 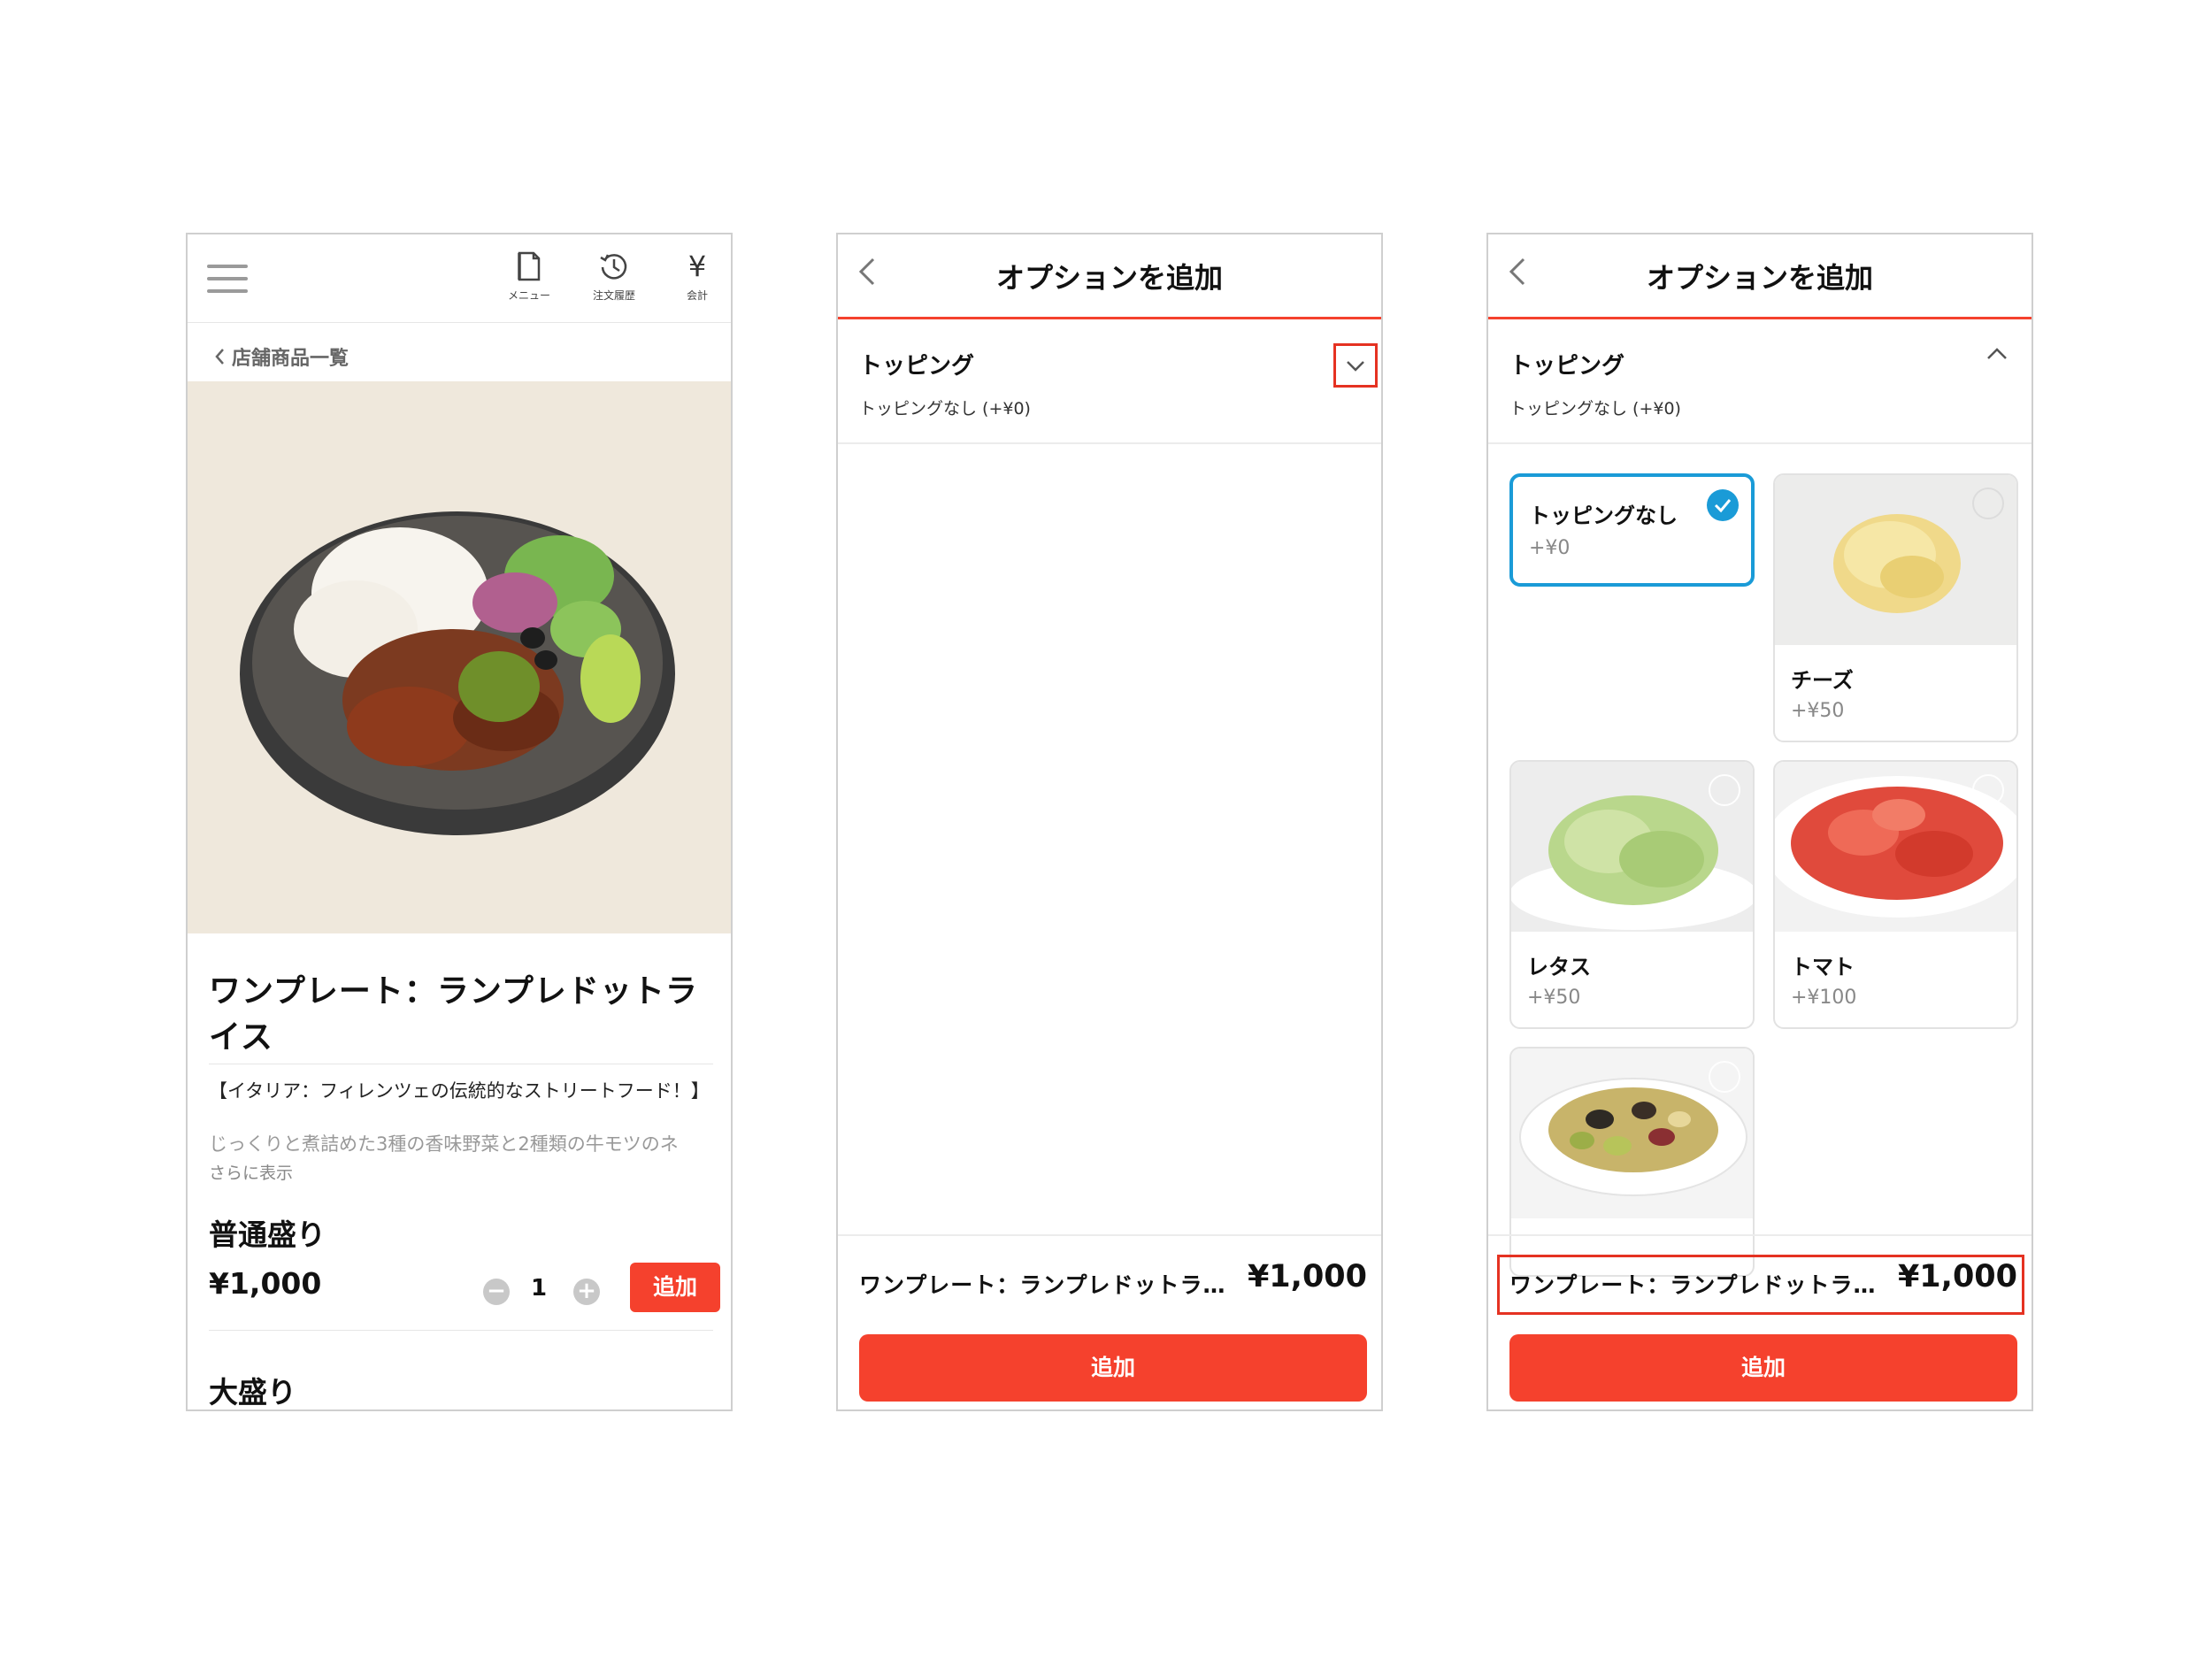 I want to click on chevron-up-icon, so click(x=1997, y=354).